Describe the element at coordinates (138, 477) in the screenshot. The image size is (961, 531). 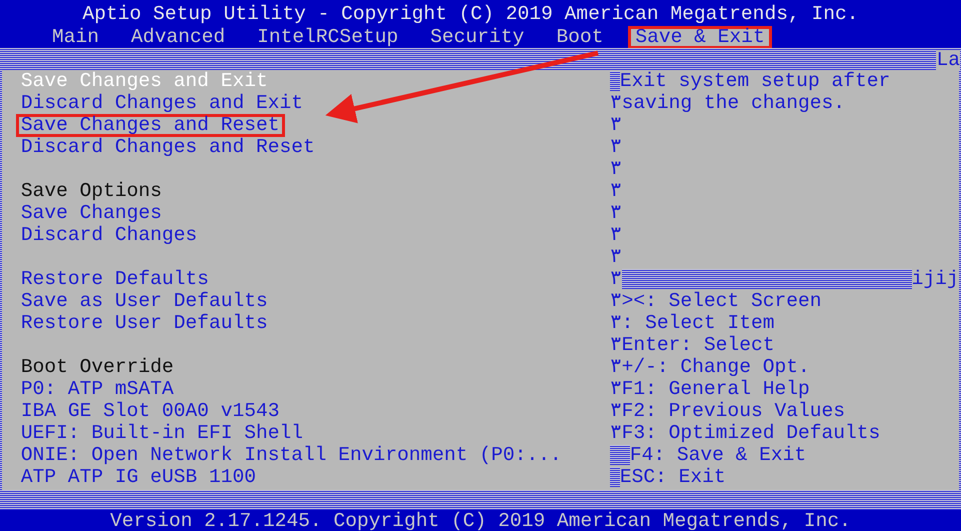
I see `menu-item: ATP ATP IG eUSB 1100` at that location.